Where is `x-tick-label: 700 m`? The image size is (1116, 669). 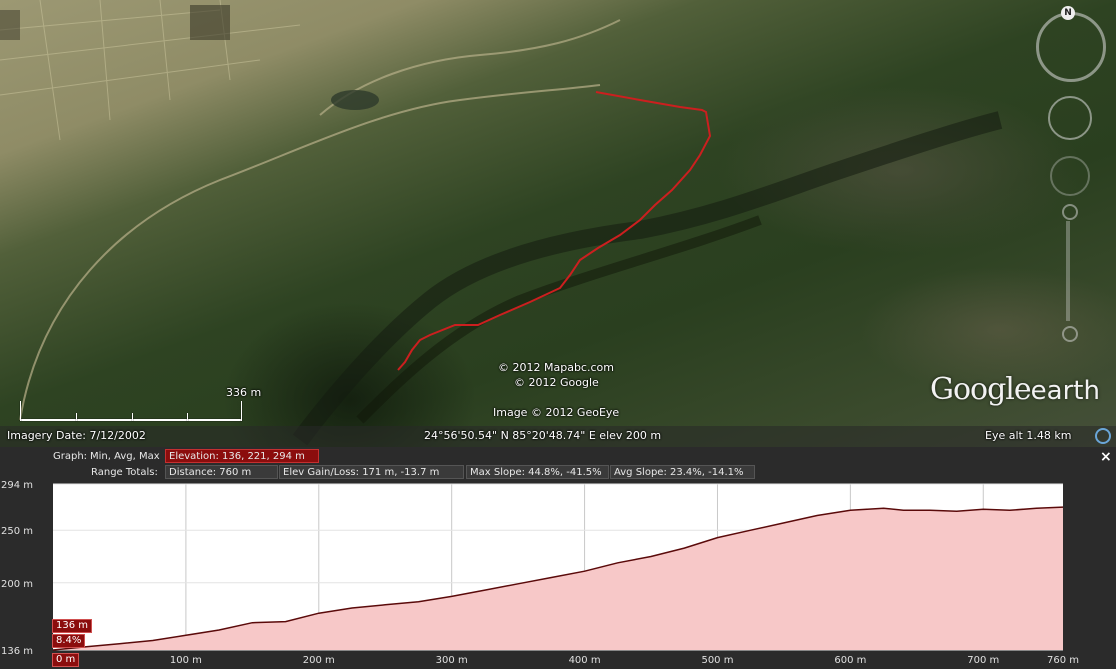 x-tick-label: 700 m is located at coordinates (983, 660).